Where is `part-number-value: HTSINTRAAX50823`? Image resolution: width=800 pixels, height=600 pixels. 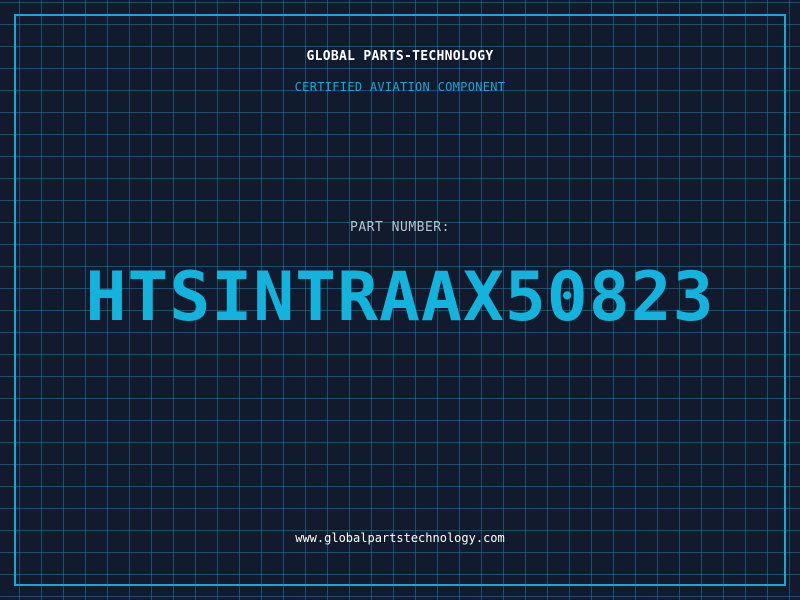
part-number-value: HTSINTRAAX50823 is located at coordinates (400, 297).